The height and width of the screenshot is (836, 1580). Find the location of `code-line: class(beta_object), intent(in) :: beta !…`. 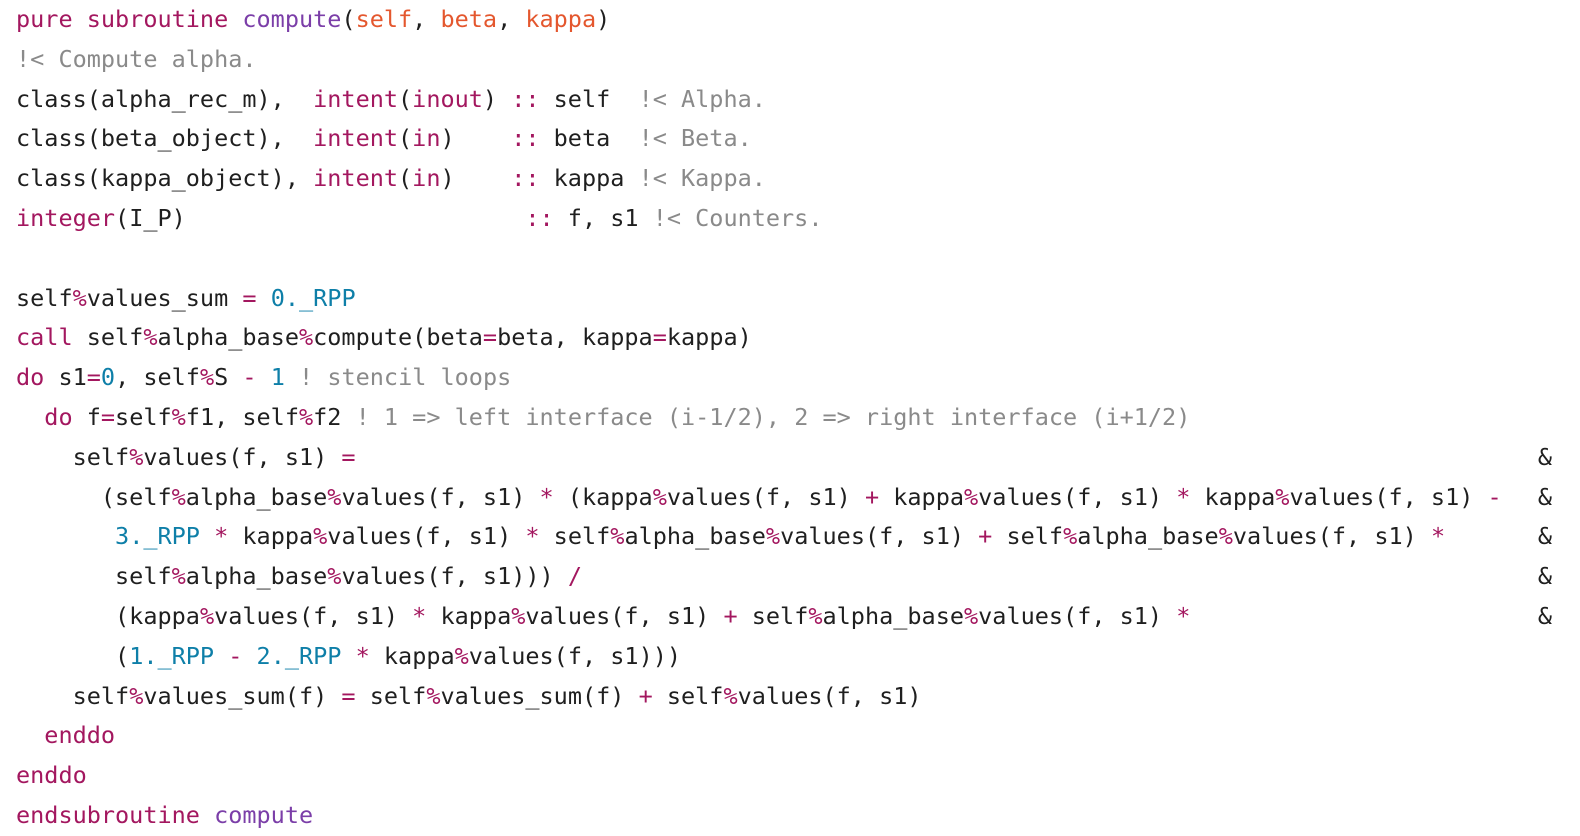

code-line: class(beta_object), intent(in) :: beta !… is located at coordinates (798, 139).